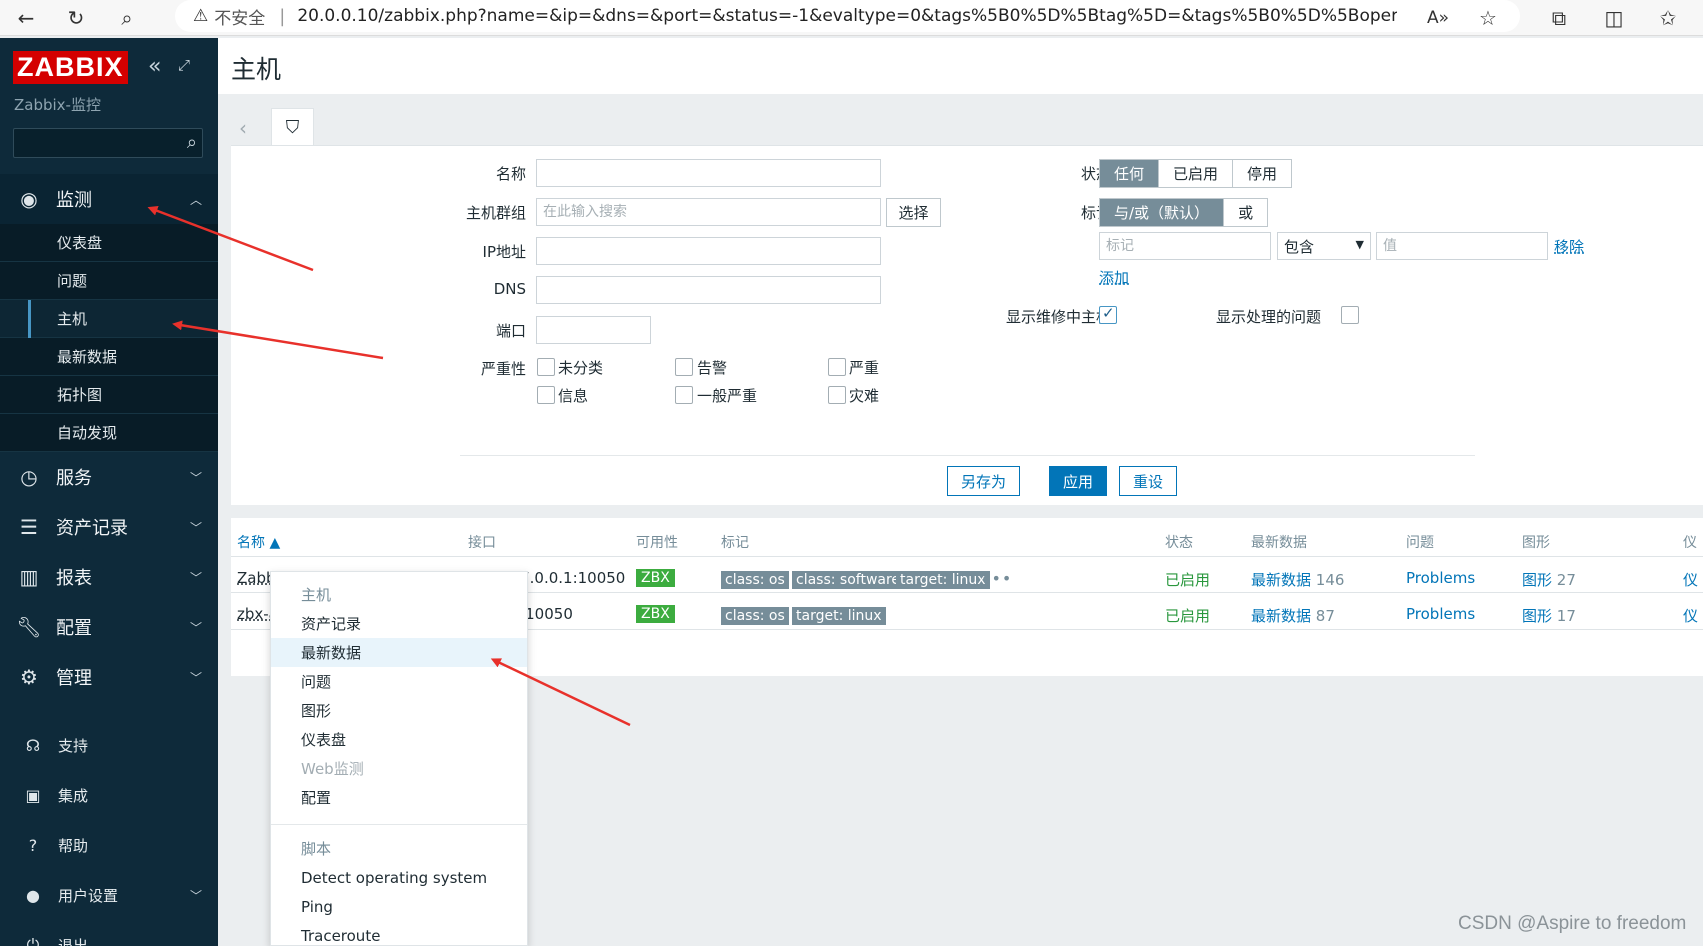 The image size is (1703, 946). Describe the element at coordinates (109, 627) in the screenshot. I see `menu-configuration: 🔧︎ 配置 ﹀` at that location.